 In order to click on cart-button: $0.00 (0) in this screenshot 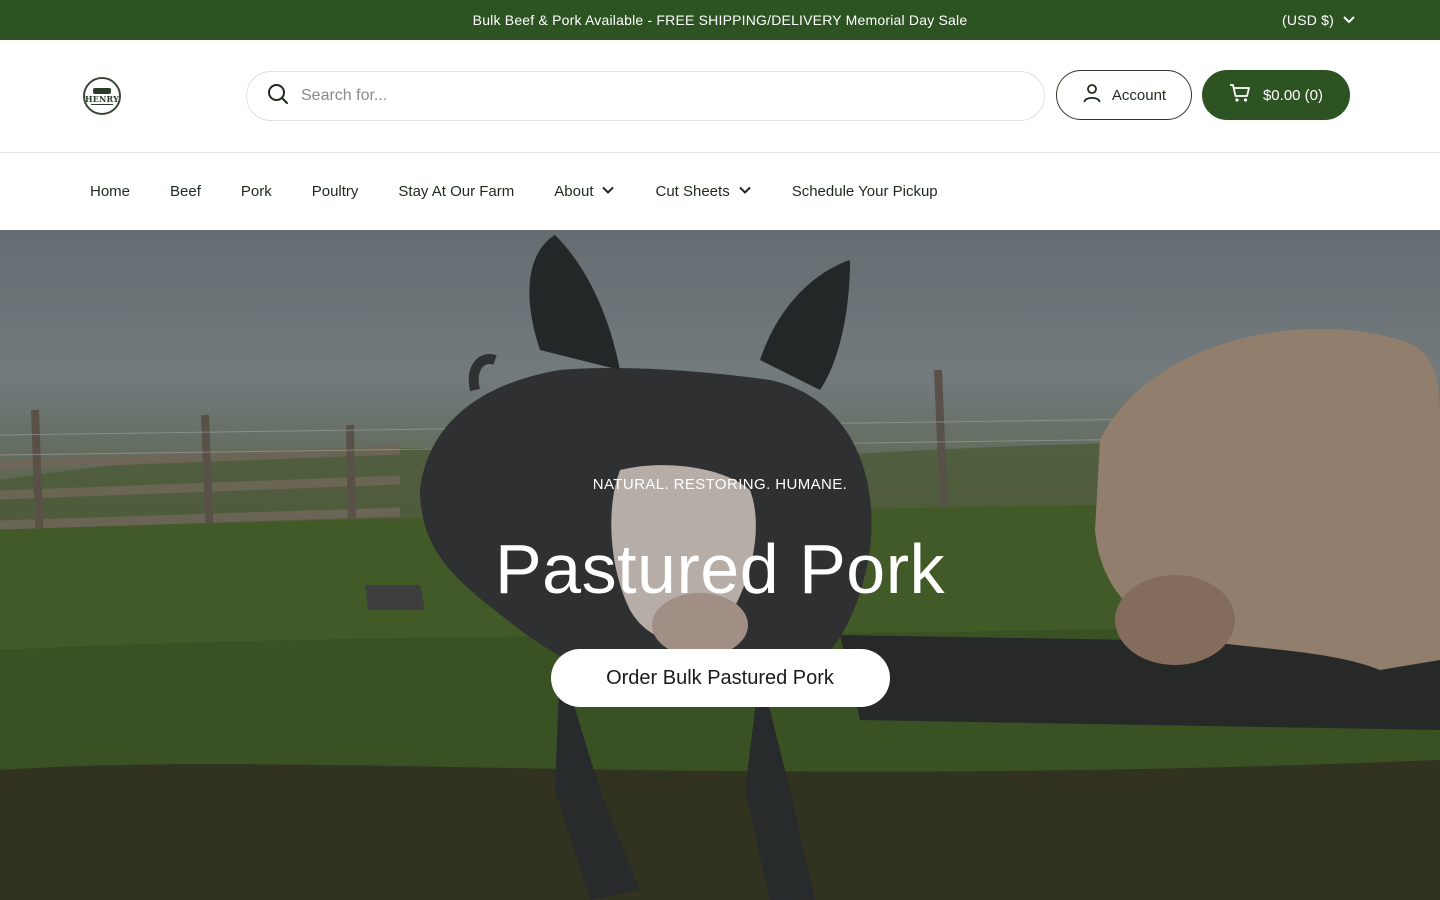, I will do `click(1276, 95)`.